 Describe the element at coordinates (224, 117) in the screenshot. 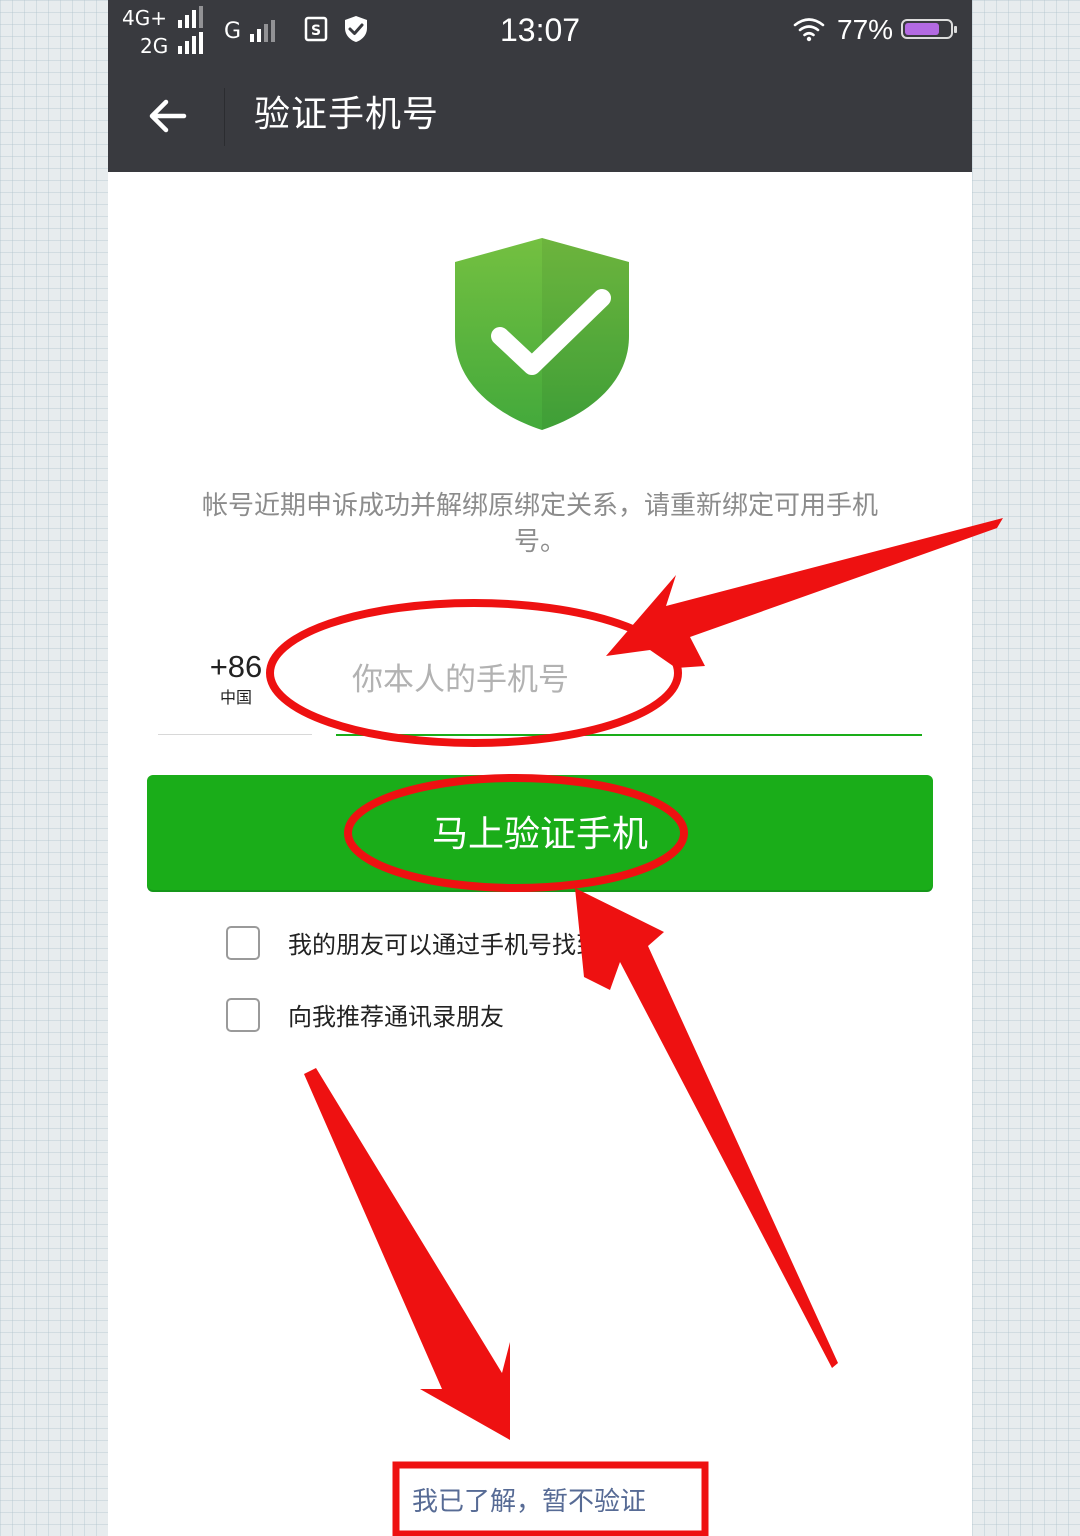

I see `title-divider` at that location.